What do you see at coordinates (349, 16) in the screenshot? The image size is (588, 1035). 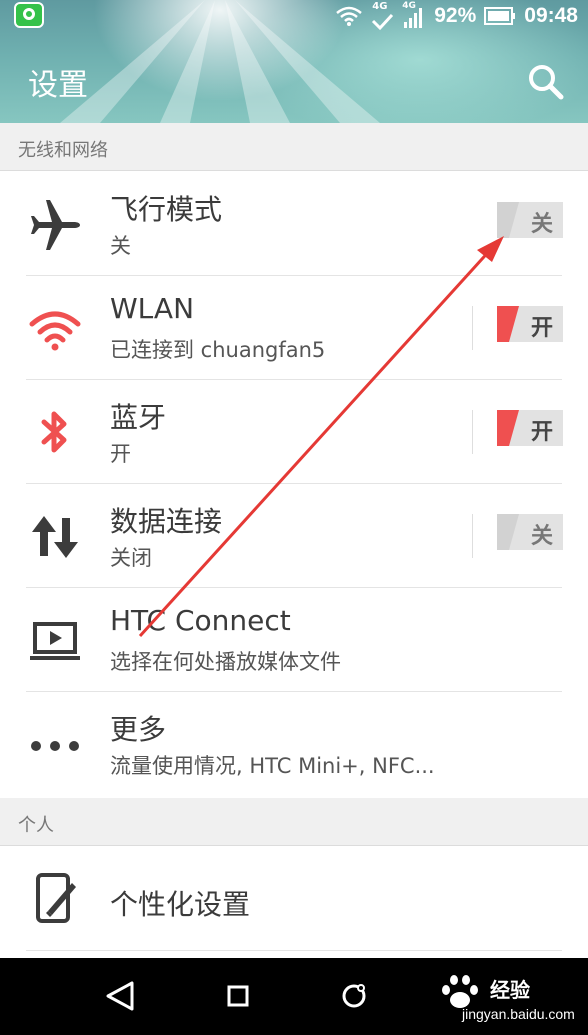 I see `wifi-signal-icon` at bounding box center [349, 16].